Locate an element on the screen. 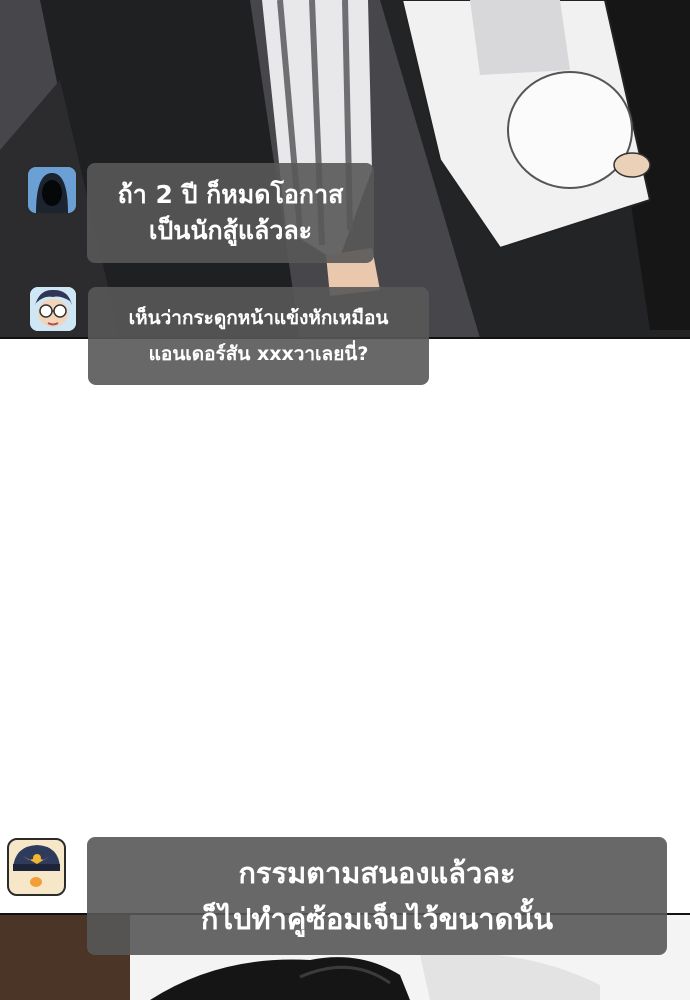 The width and height of the screenshot is (690, 1000). comment-2-avatar is located at coordinates (53, 309).